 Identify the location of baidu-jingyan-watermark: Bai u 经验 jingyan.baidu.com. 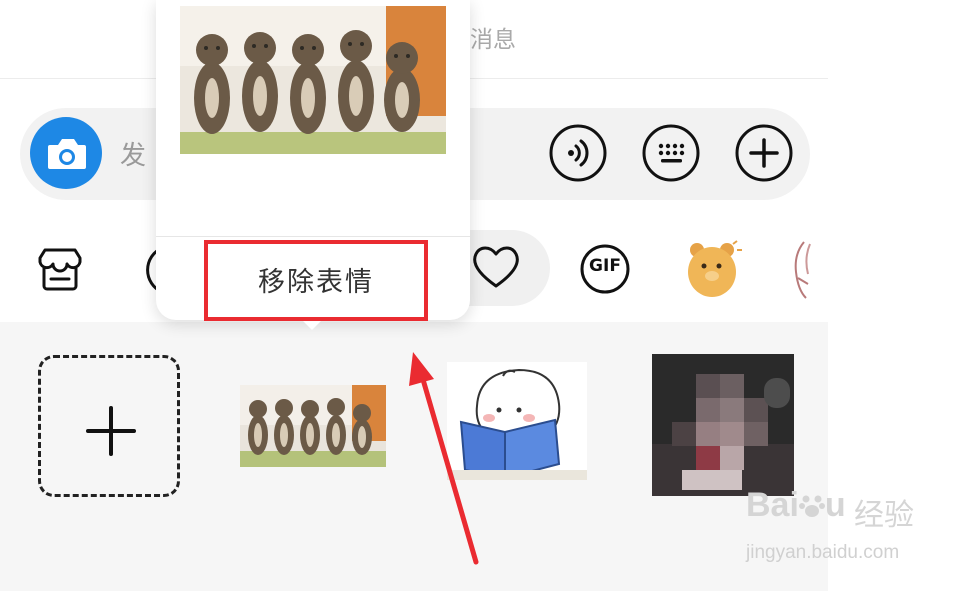
(841, 529).